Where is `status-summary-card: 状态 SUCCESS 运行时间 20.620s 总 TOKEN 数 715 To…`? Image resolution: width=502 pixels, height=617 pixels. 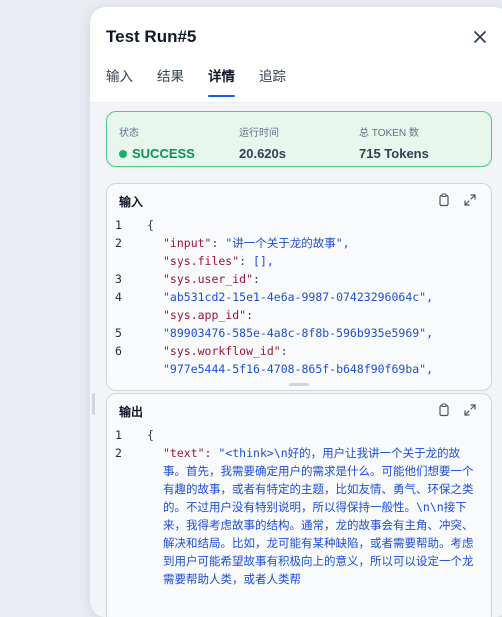 status-summary-card: 状态 SUCCESS 运行时间 20.620s 总 TOKEN 数 715 To… is located at coordinates (299, 139).